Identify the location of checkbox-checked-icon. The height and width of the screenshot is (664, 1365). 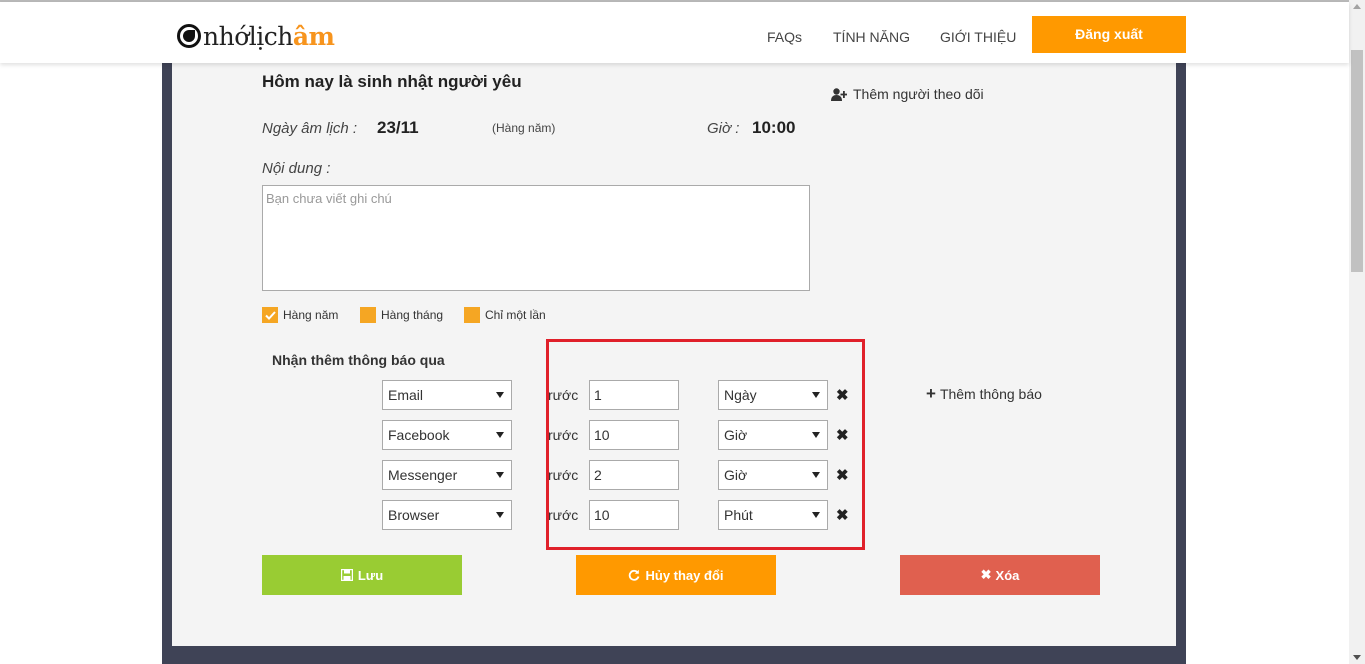
(270, 315).